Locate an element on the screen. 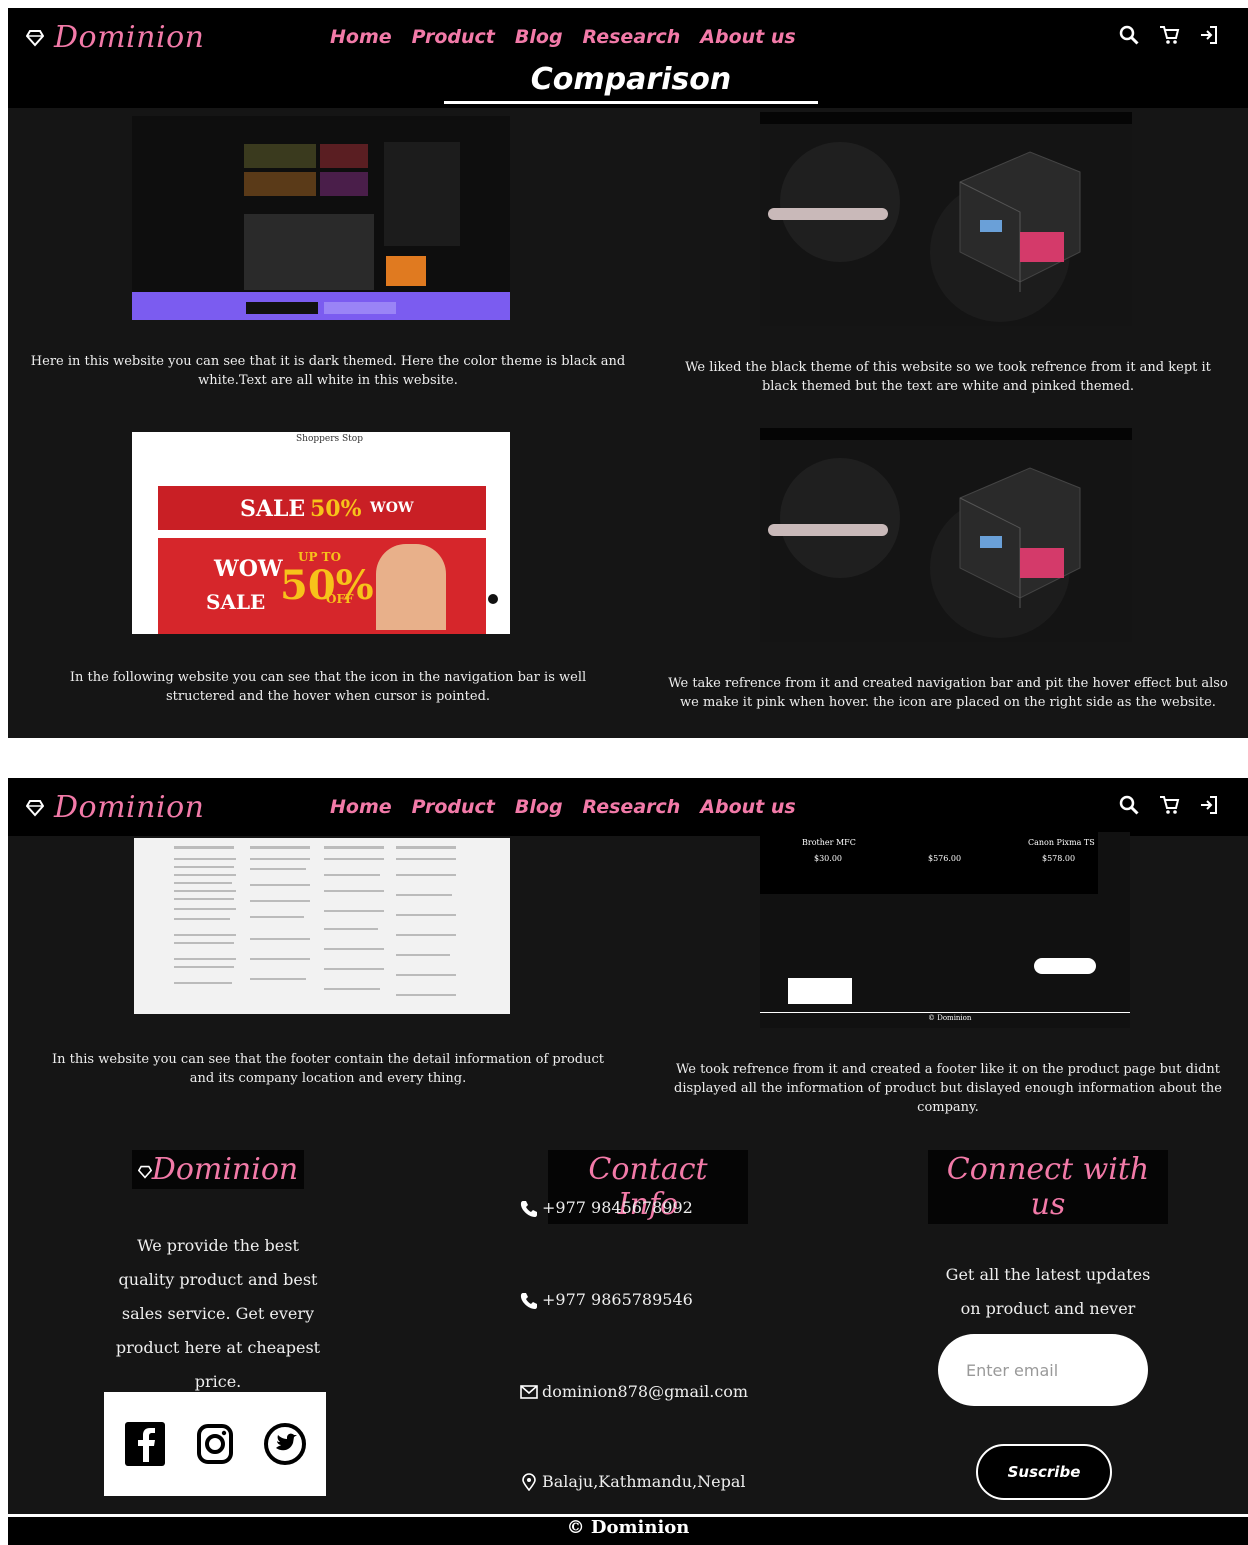  sale-wow-1: WOW is located at coordinates (392, 508).